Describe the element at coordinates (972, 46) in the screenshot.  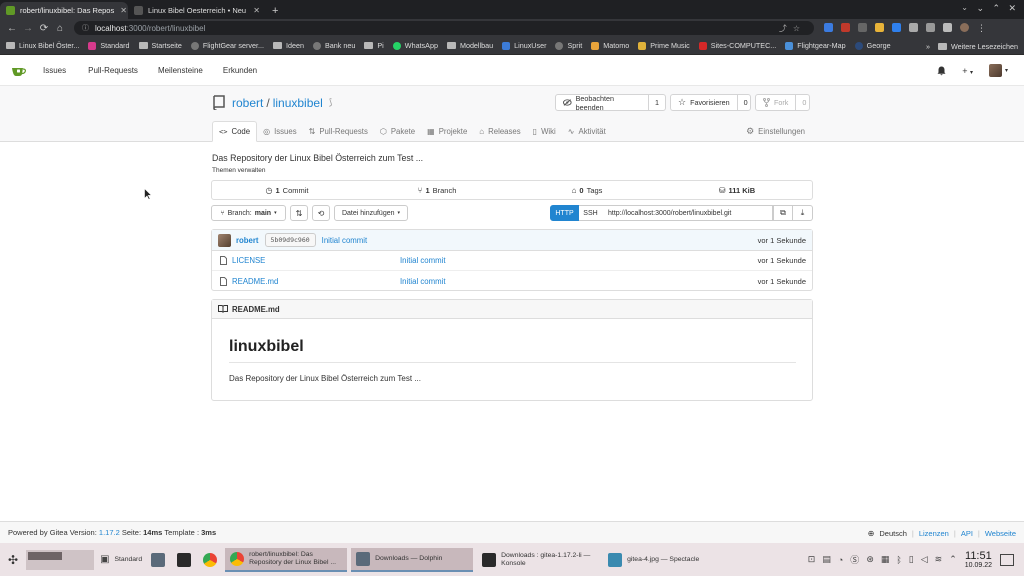
I see `more-bookmarks: » Weitere Lesezeichen` at that location.